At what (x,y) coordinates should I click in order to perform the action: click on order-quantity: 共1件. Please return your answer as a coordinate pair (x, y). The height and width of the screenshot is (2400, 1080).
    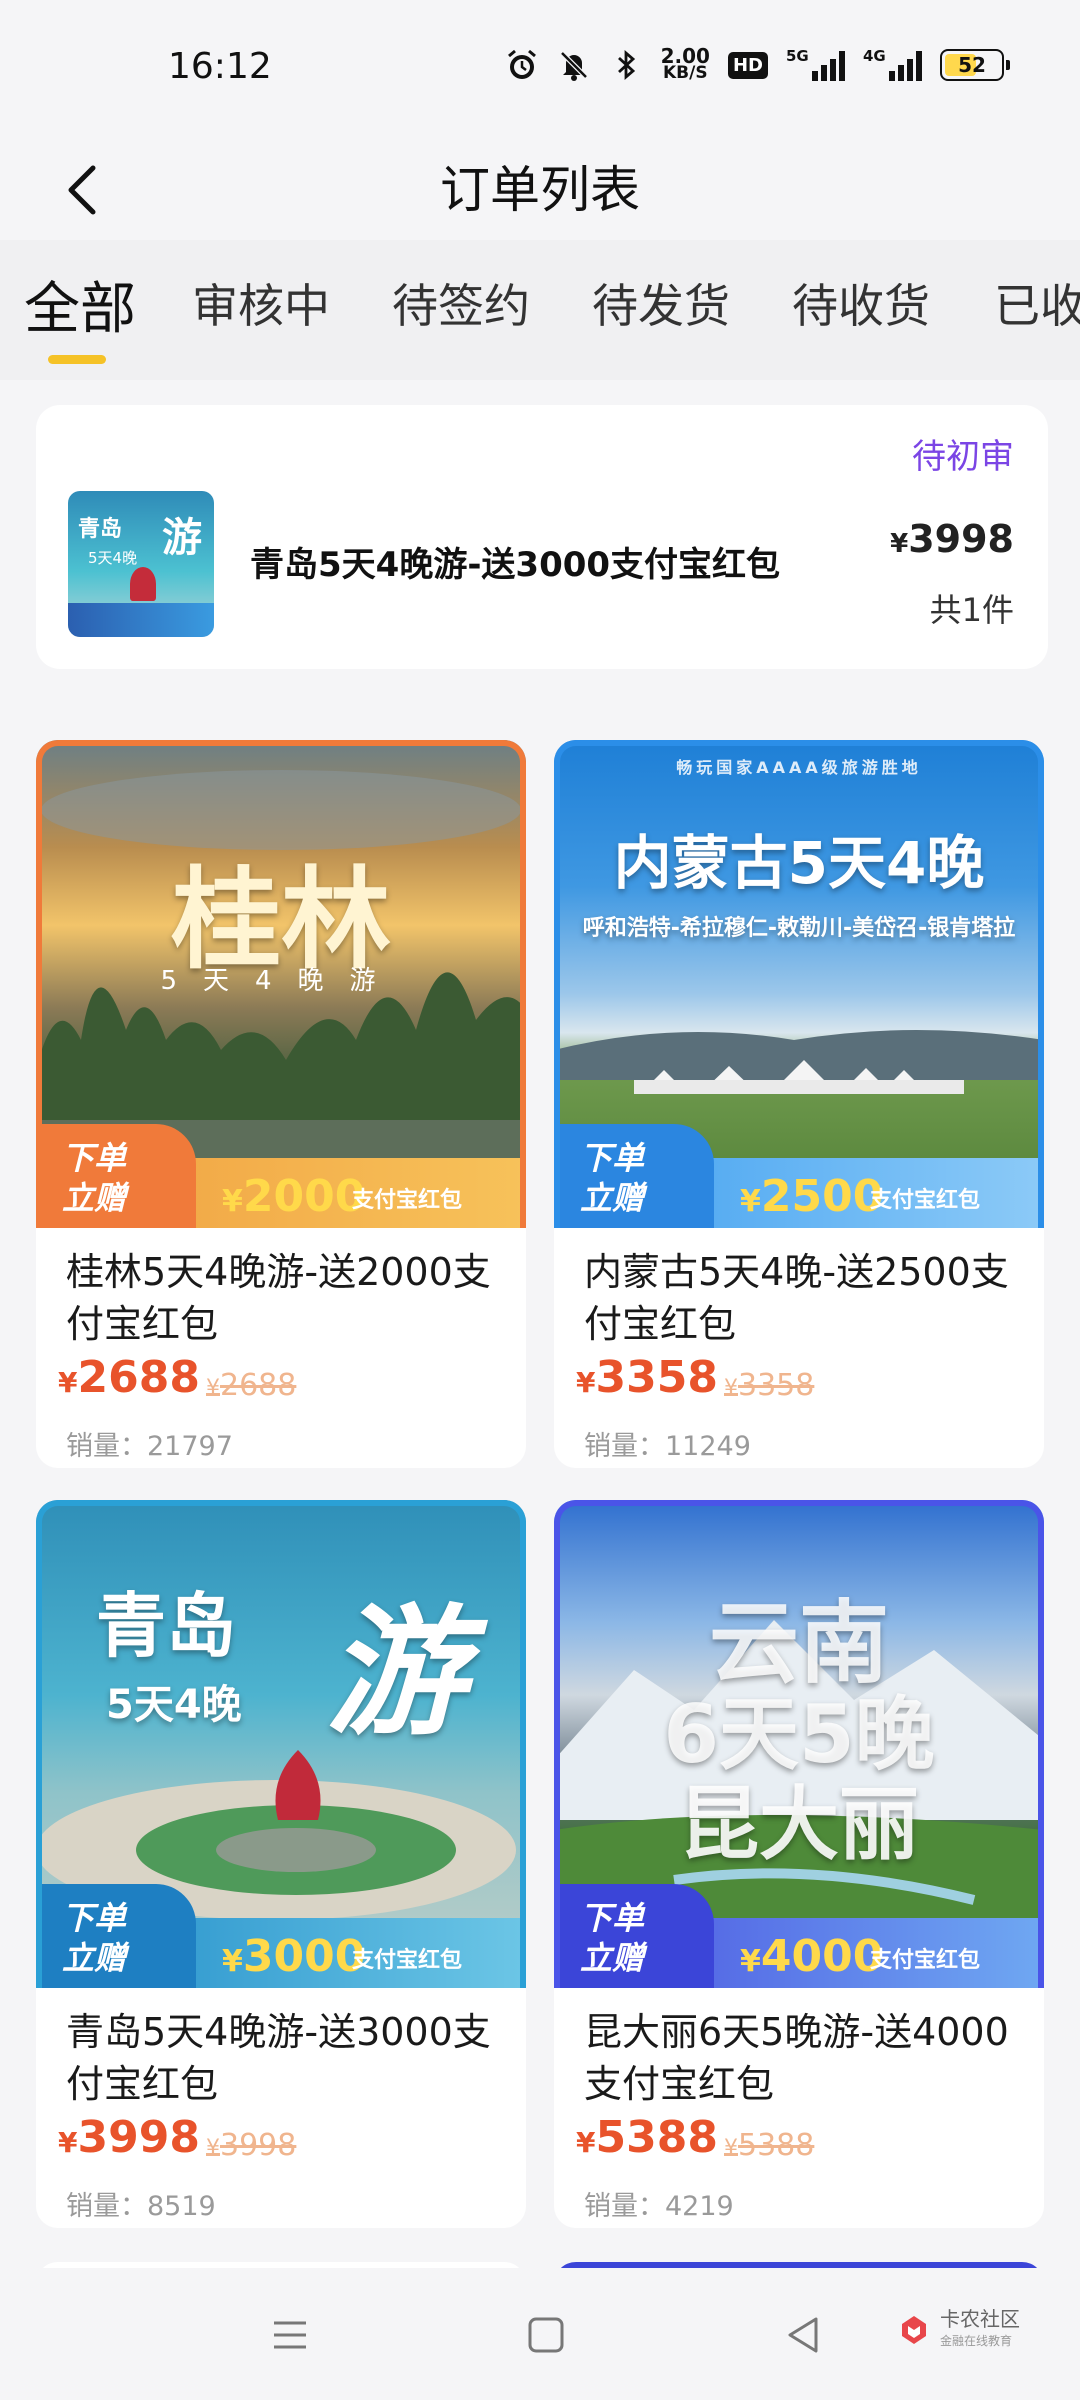
    Looking at the image, I should click on (971, 610).